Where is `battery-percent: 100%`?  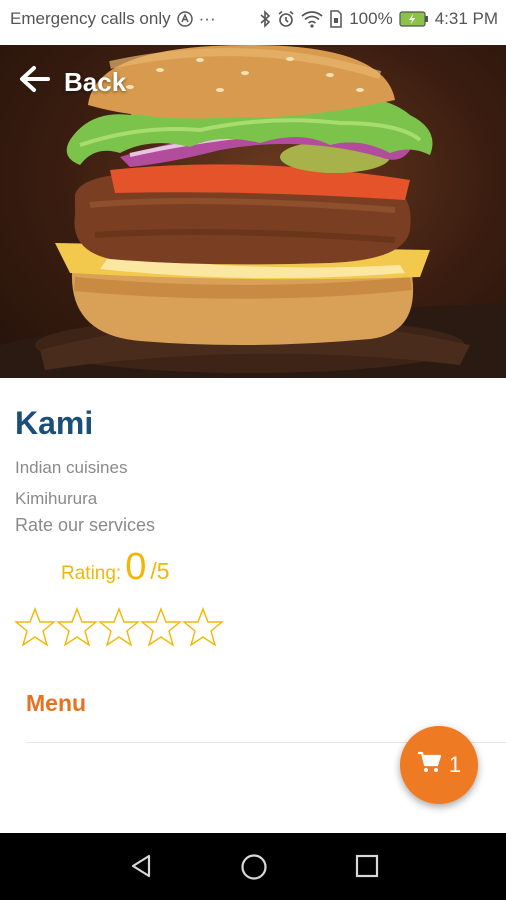
battery-percent: 100% is located at coordinates (371, 18).